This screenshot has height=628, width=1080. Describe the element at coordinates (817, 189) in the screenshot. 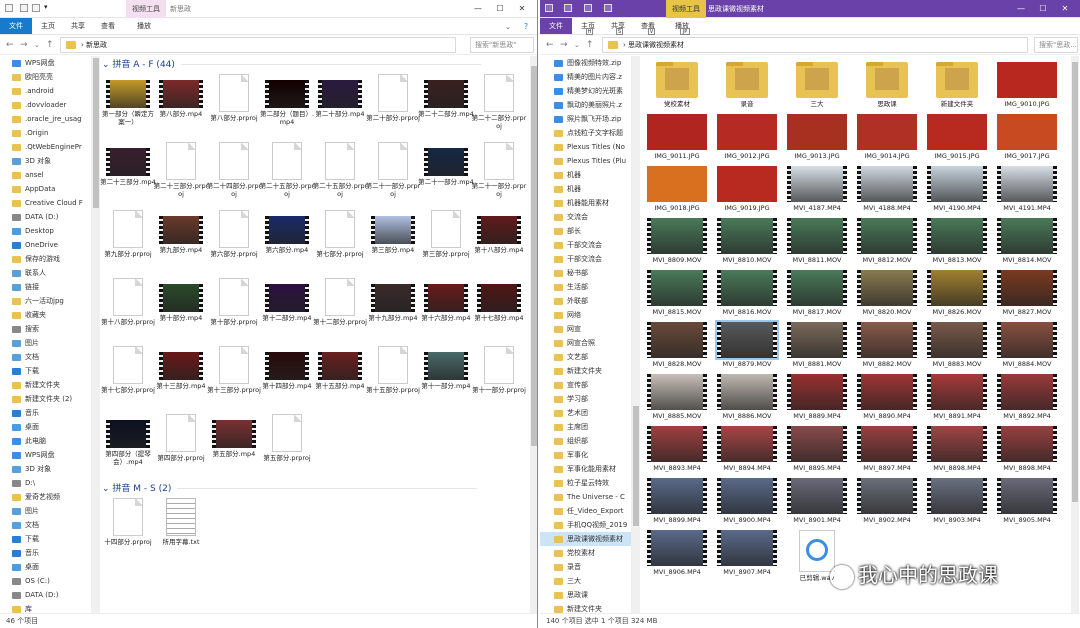

I see `video-item: MVI_4187.MP4` at that location.